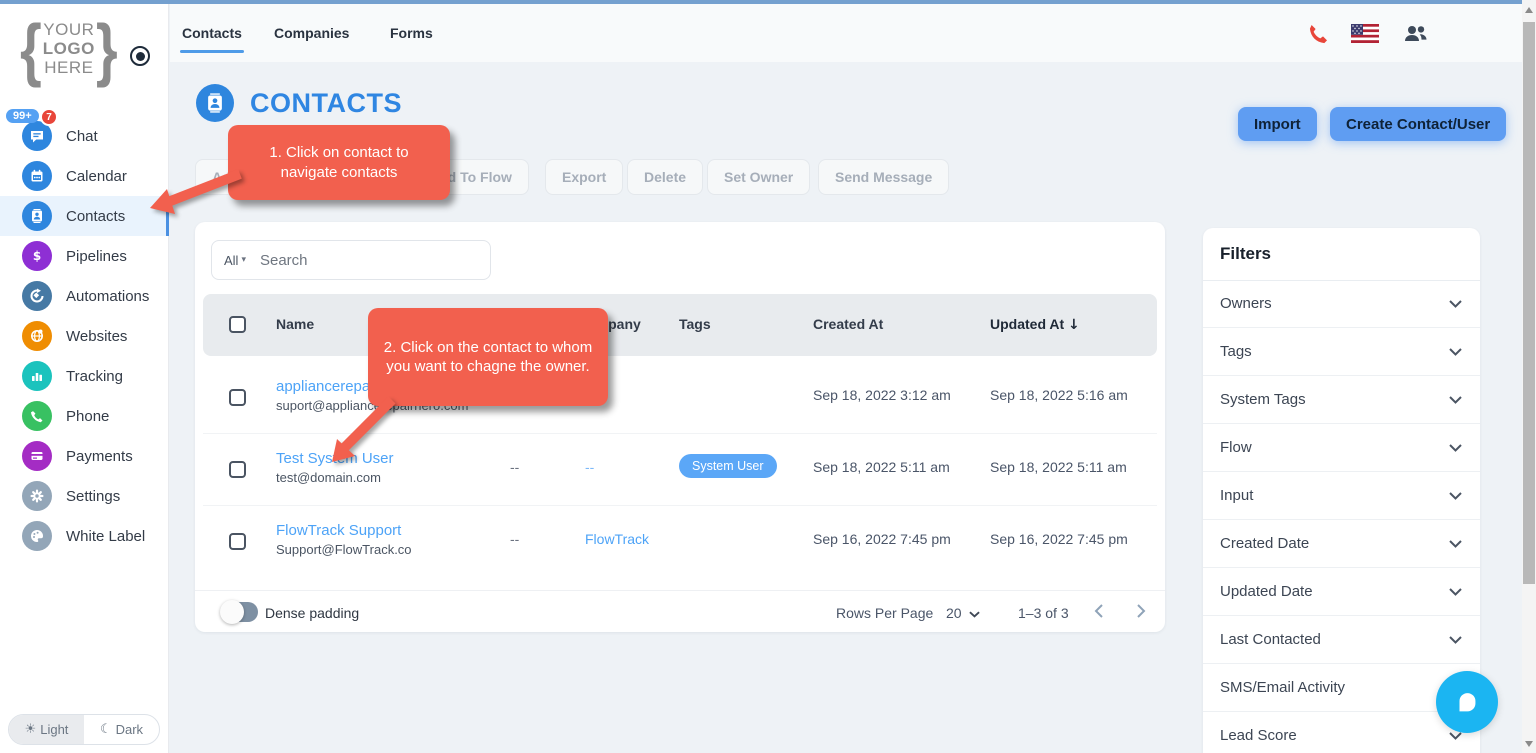 The image size is (1536, 753). I want to click on filter-tags: Tags, so click(1341, 352).